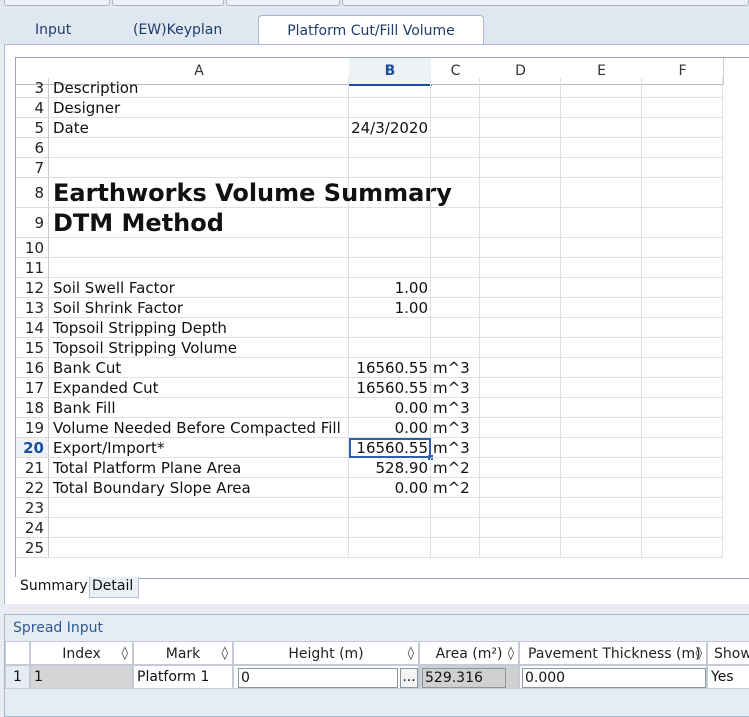 The image size is (749, 717). Describe the element at coordinates (32, 108) in the screenshot. I see `row-header: 4` at that location.